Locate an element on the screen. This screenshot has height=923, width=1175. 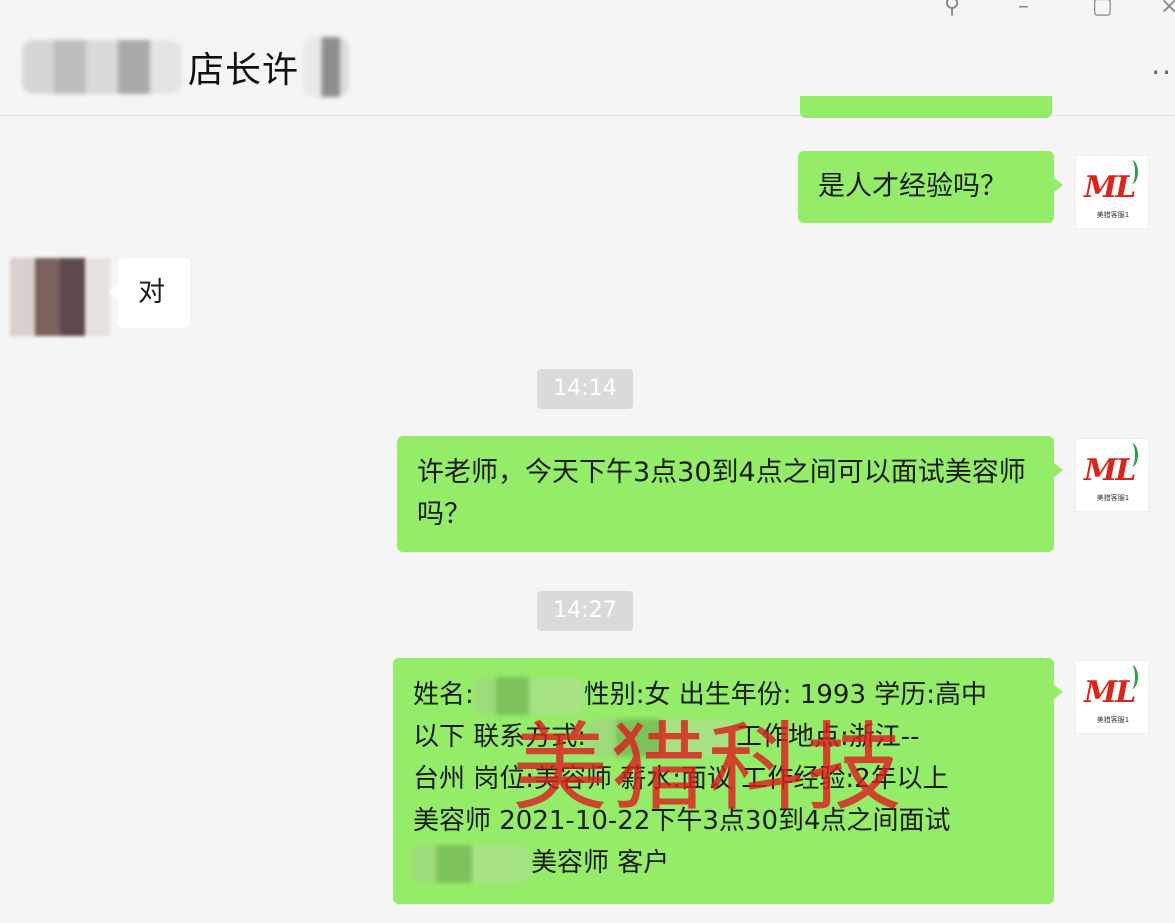
message-text: 对 is located at coordinates (151, 292).